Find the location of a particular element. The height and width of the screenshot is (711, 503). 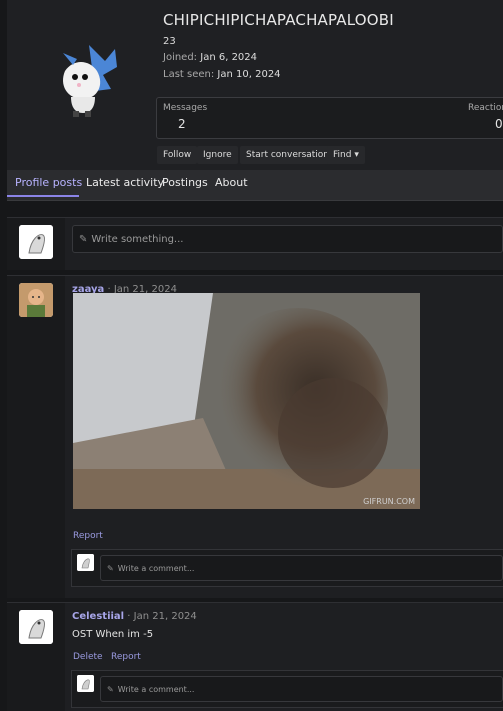

joined-row: Joined: Jan 6, 2024 is located at coordinates (210, 57).